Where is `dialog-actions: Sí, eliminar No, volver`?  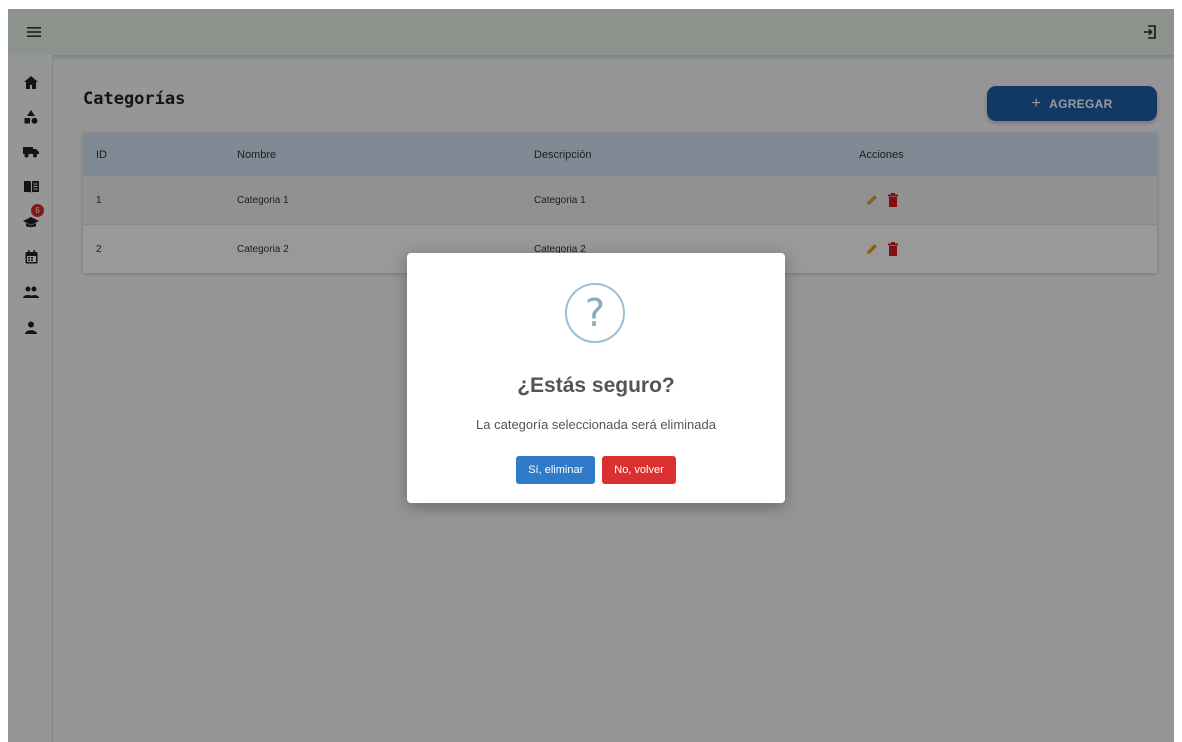
dialog-actions: Sí, eliminar No, volver is located at coordinates (596, 470).